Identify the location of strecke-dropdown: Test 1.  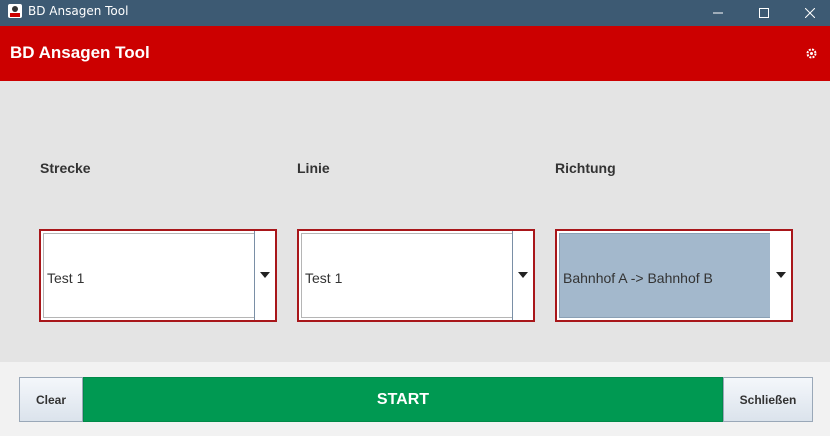
(158, 275).